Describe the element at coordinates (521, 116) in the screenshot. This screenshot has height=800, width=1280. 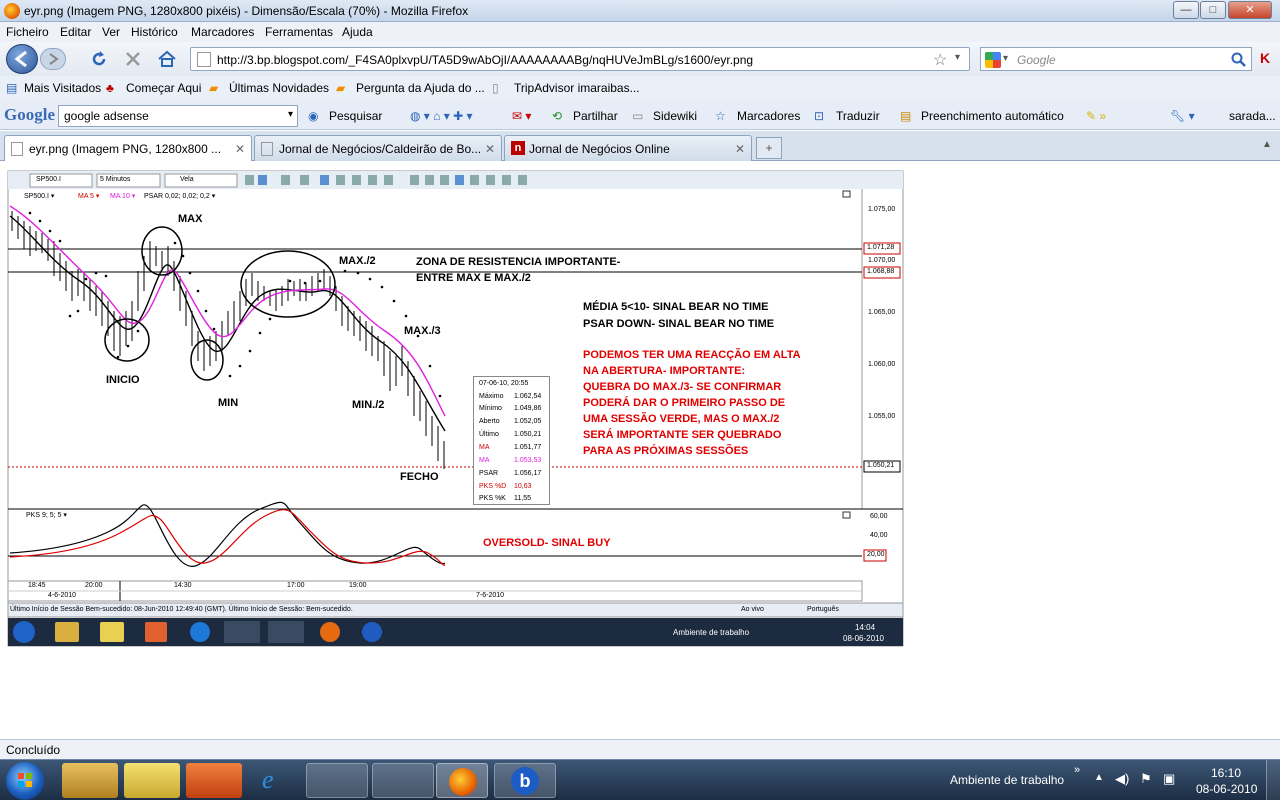
I see `gmail-icon: ✉ ▾` at that location.